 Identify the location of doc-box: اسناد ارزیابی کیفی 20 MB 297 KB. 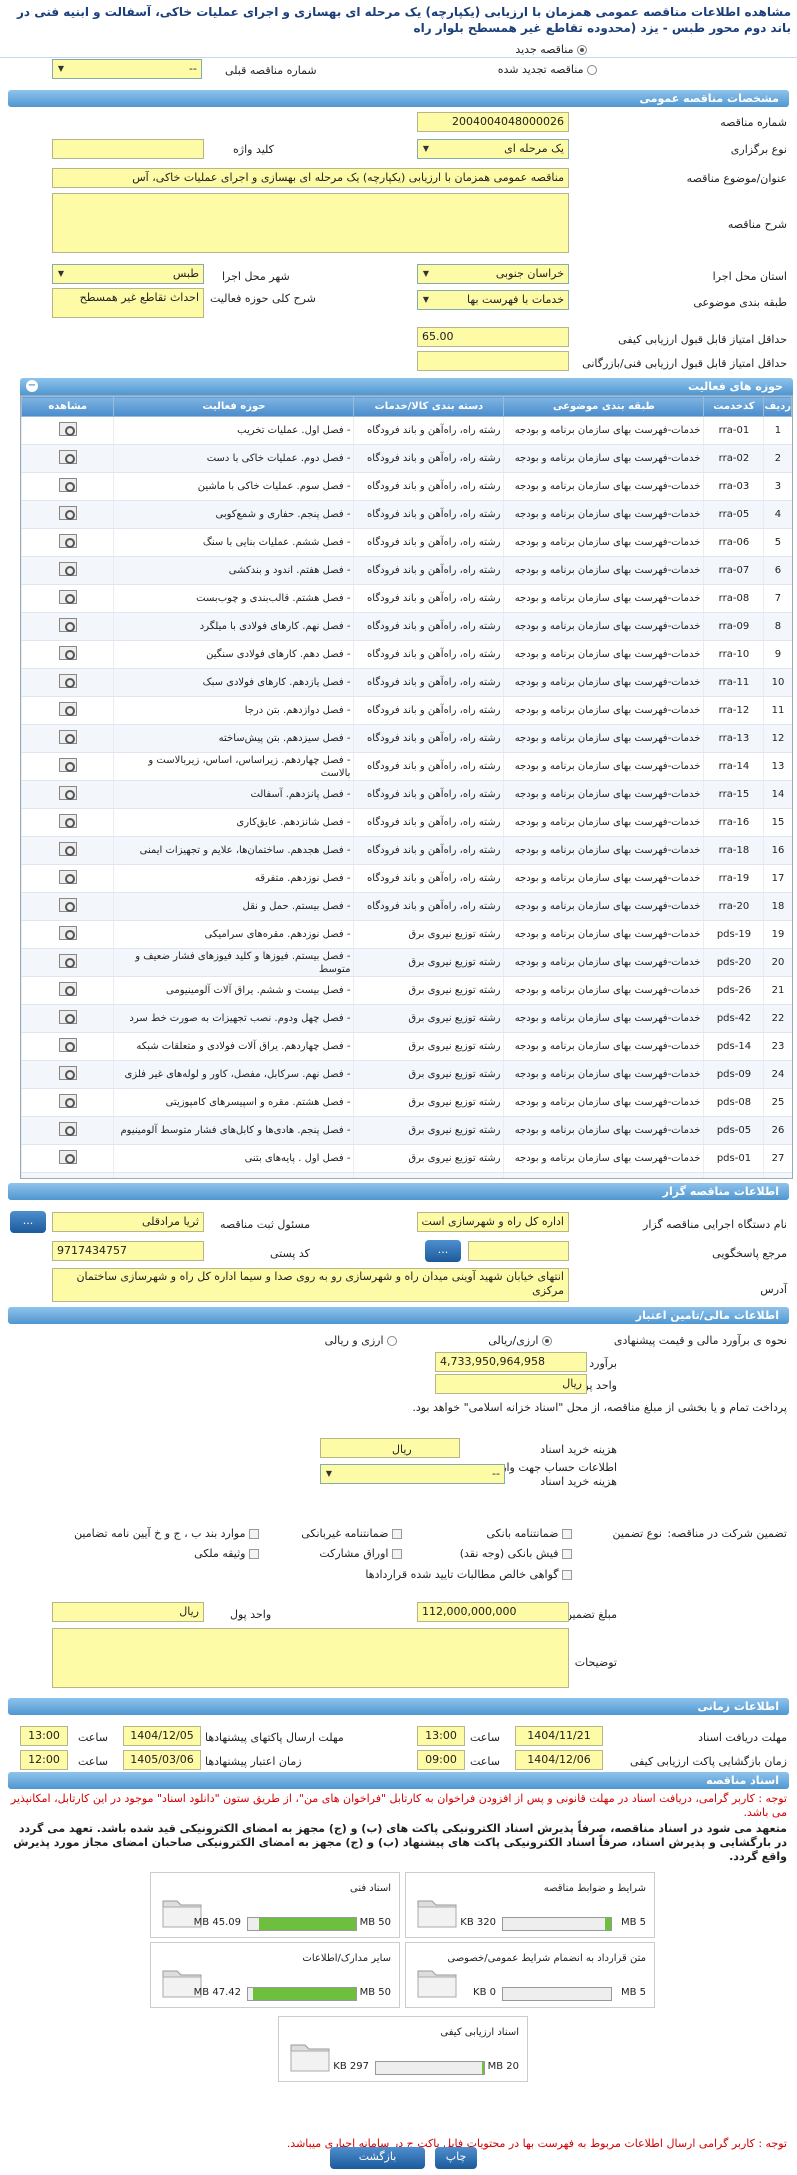
(403, 2049).